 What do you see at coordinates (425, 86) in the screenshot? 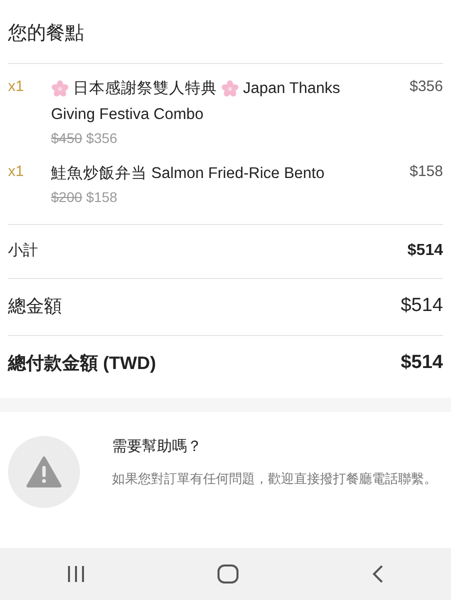
I see `item-price: $356` at bounding box center [425, 86].